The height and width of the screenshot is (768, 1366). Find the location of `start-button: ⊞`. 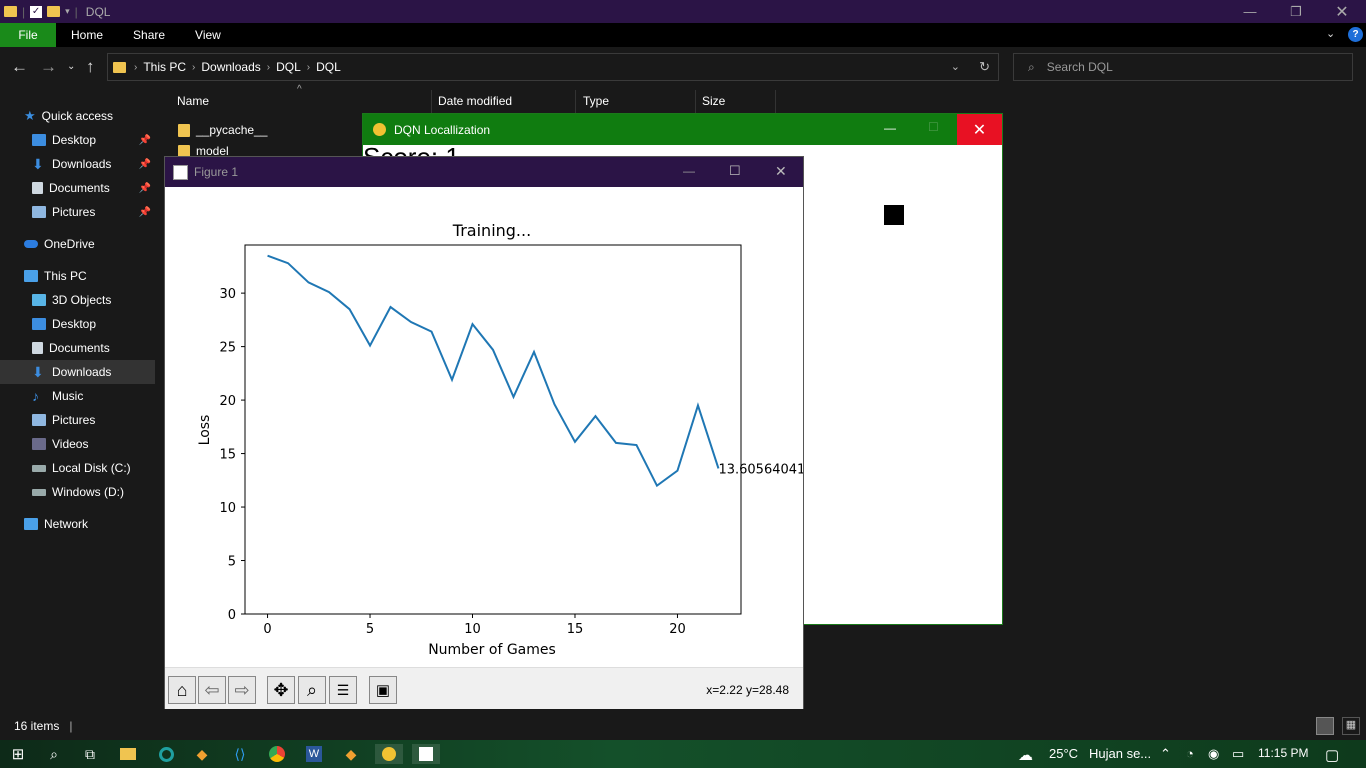

start-button: ⊞ is located at coordinates (18, 754).